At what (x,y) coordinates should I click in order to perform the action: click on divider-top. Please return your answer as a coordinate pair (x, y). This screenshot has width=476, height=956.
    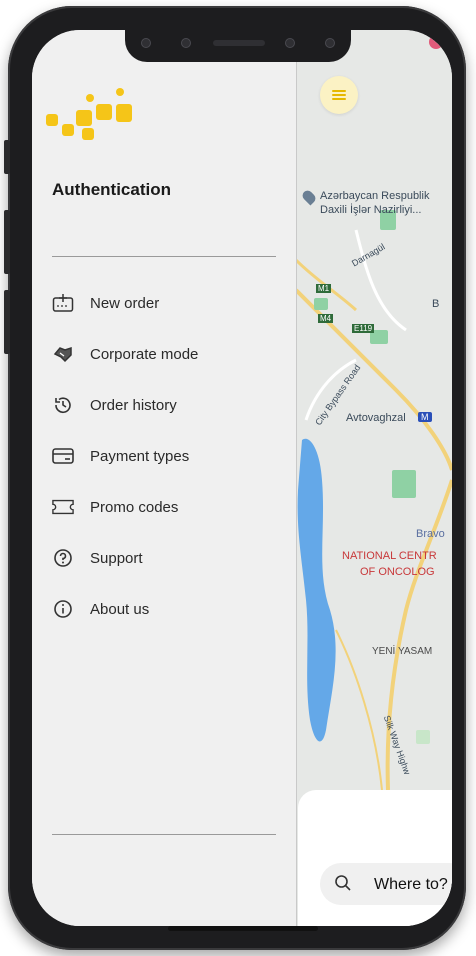
    Looking at the image, I should click on (164, 256).